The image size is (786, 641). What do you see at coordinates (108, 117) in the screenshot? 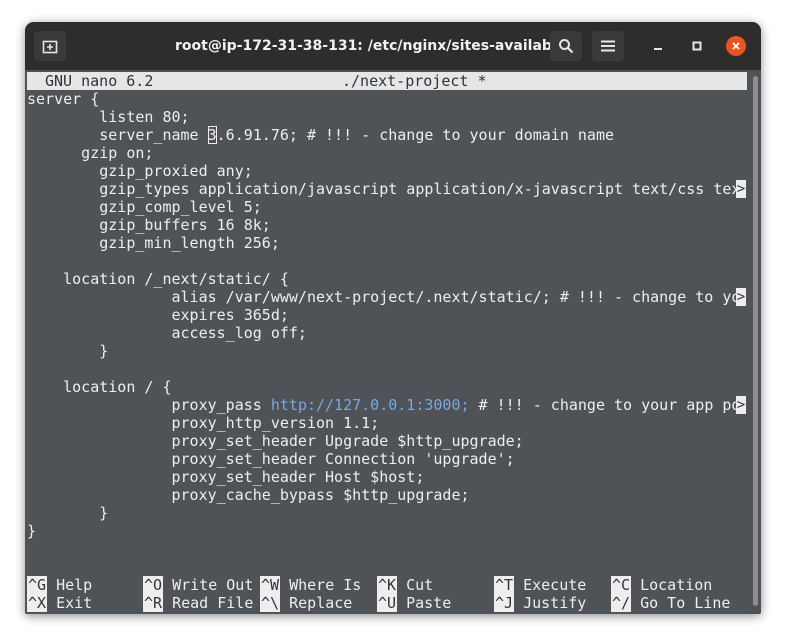
I see `editor-line-2: listen 80;` at bounding box center [108, 117].